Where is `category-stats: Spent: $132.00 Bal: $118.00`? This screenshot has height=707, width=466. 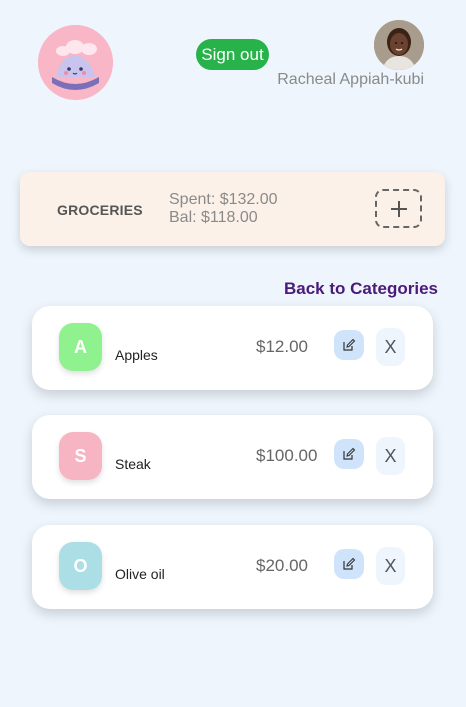
category-stats: Spent: $132.00 Bal: $118.00 is located at coordinates (223, 209).